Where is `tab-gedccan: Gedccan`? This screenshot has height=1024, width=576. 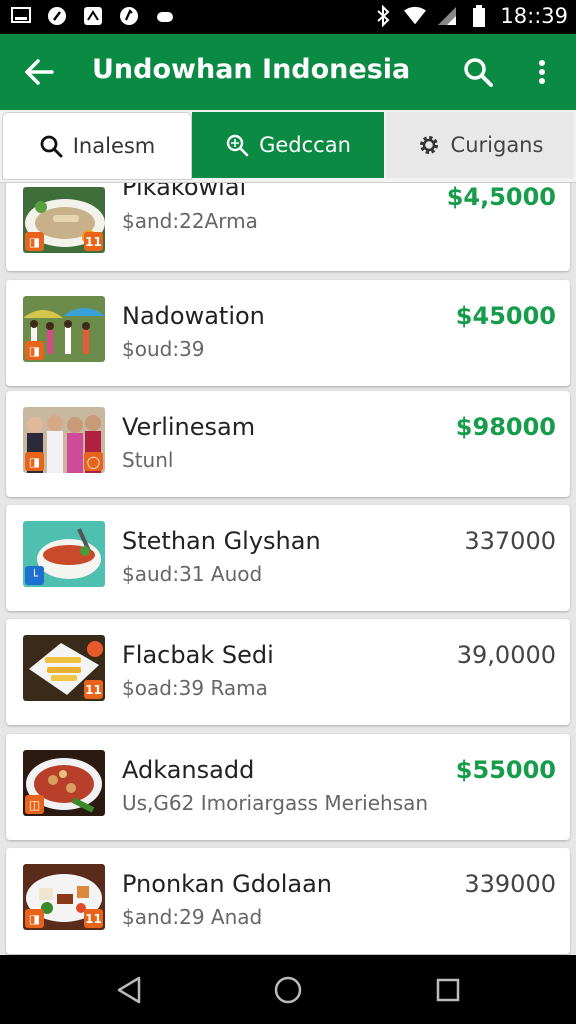 tab-gedccan: Gedccan is located at coordinates (288, 145).